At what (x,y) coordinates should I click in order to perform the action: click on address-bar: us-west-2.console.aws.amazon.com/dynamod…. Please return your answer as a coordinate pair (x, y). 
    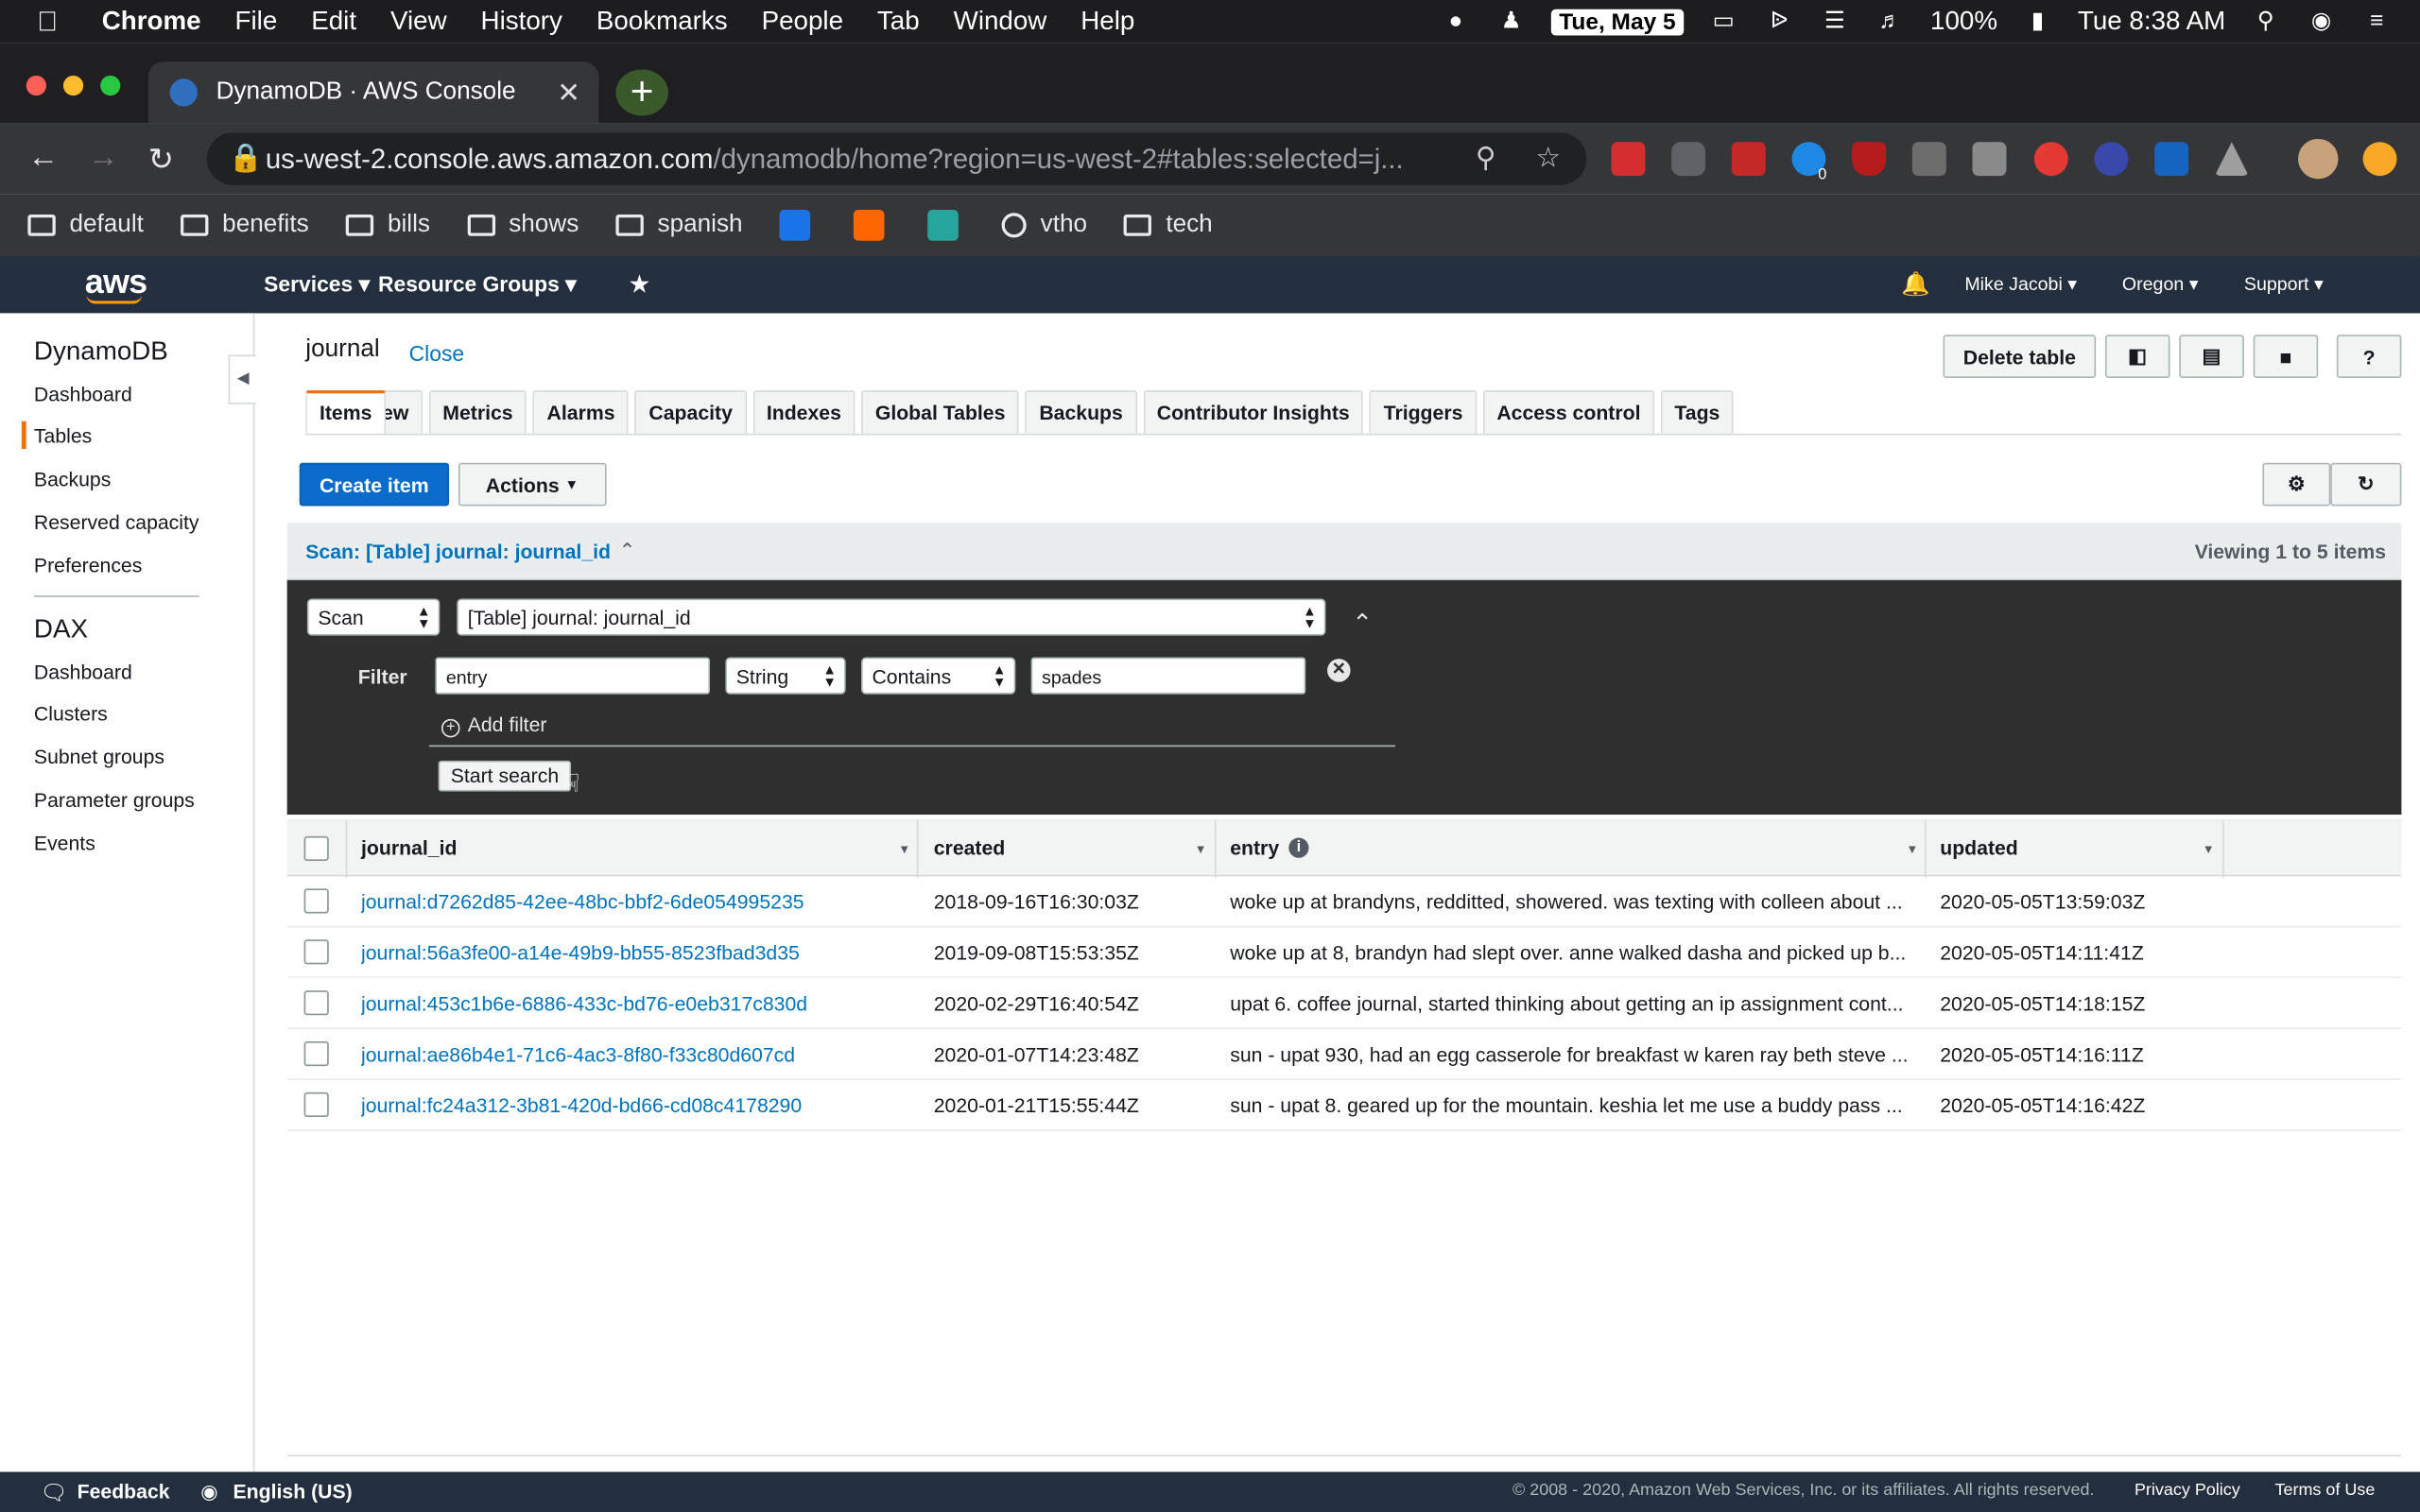
    Looking at the image, I should click on (896, 158).